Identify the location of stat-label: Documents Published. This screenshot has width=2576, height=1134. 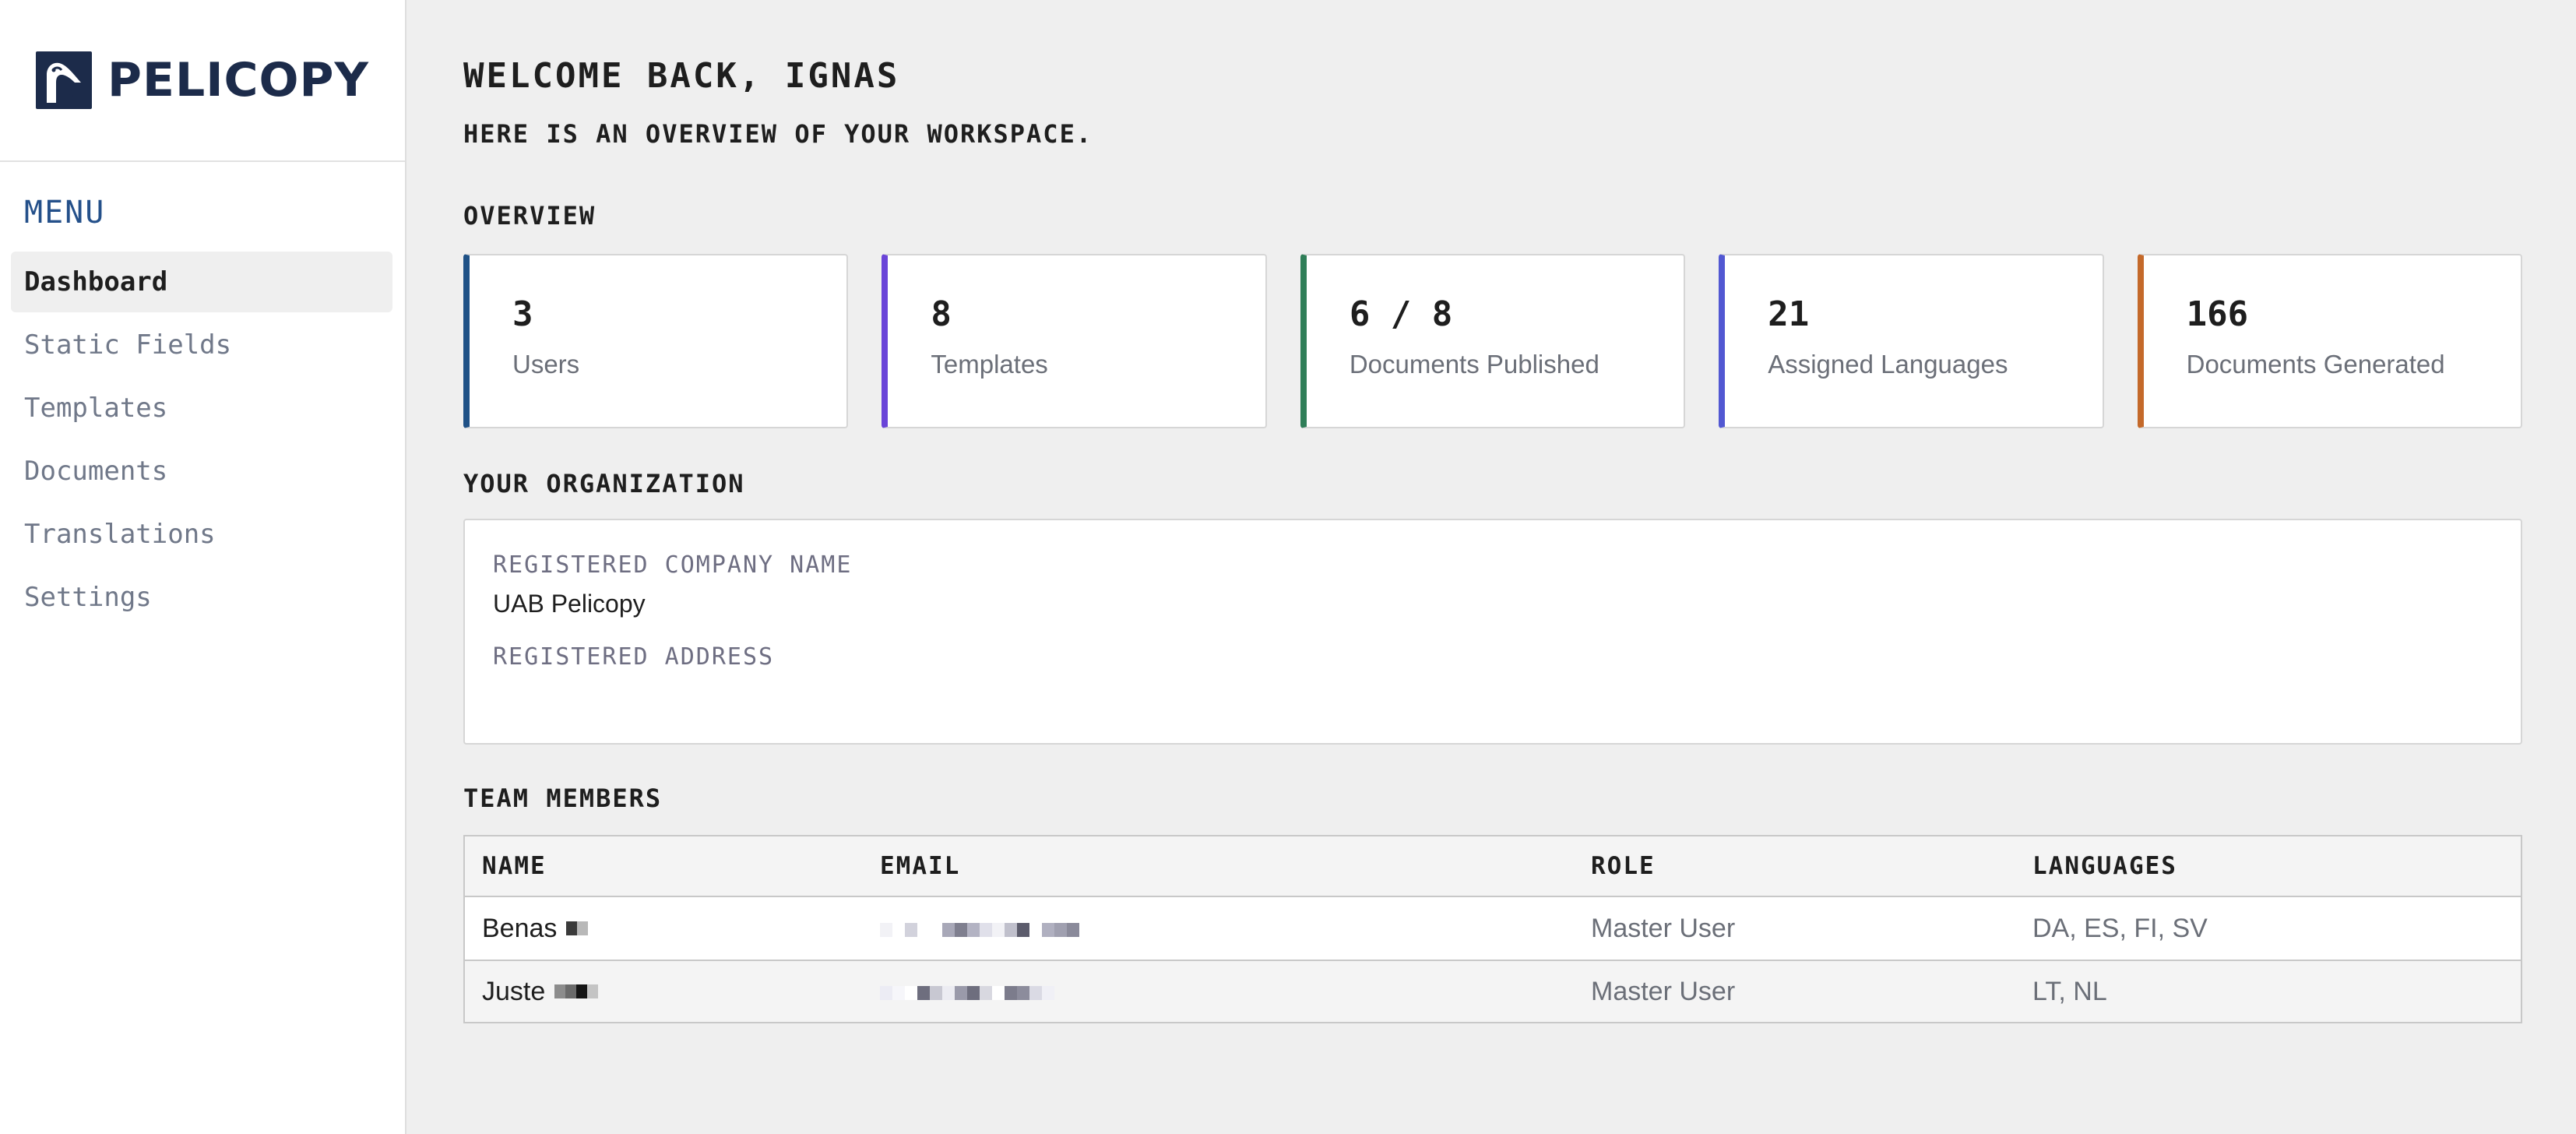
(1474, 364).